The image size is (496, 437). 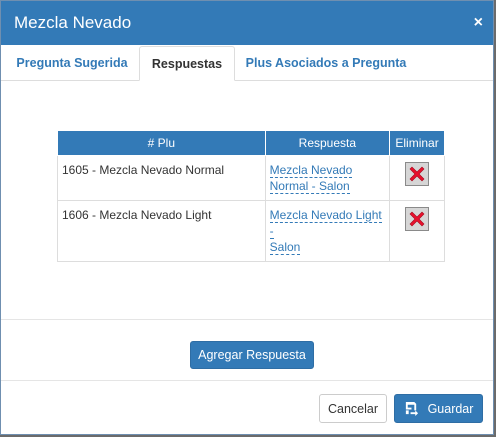 I want to click on modal-header: Mezcla Nevado ×, so click(x=247, y=23).